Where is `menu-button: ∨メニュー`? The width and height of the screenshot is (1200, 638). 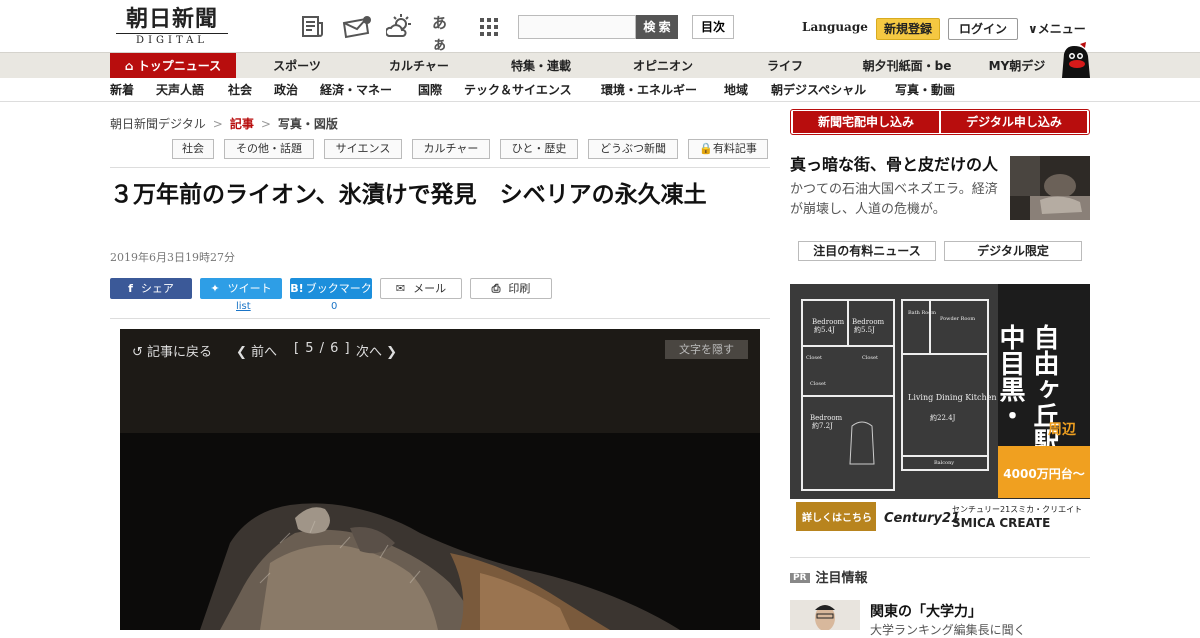
menu-button: ∨メニュー is located at coordinates (1057, 28).